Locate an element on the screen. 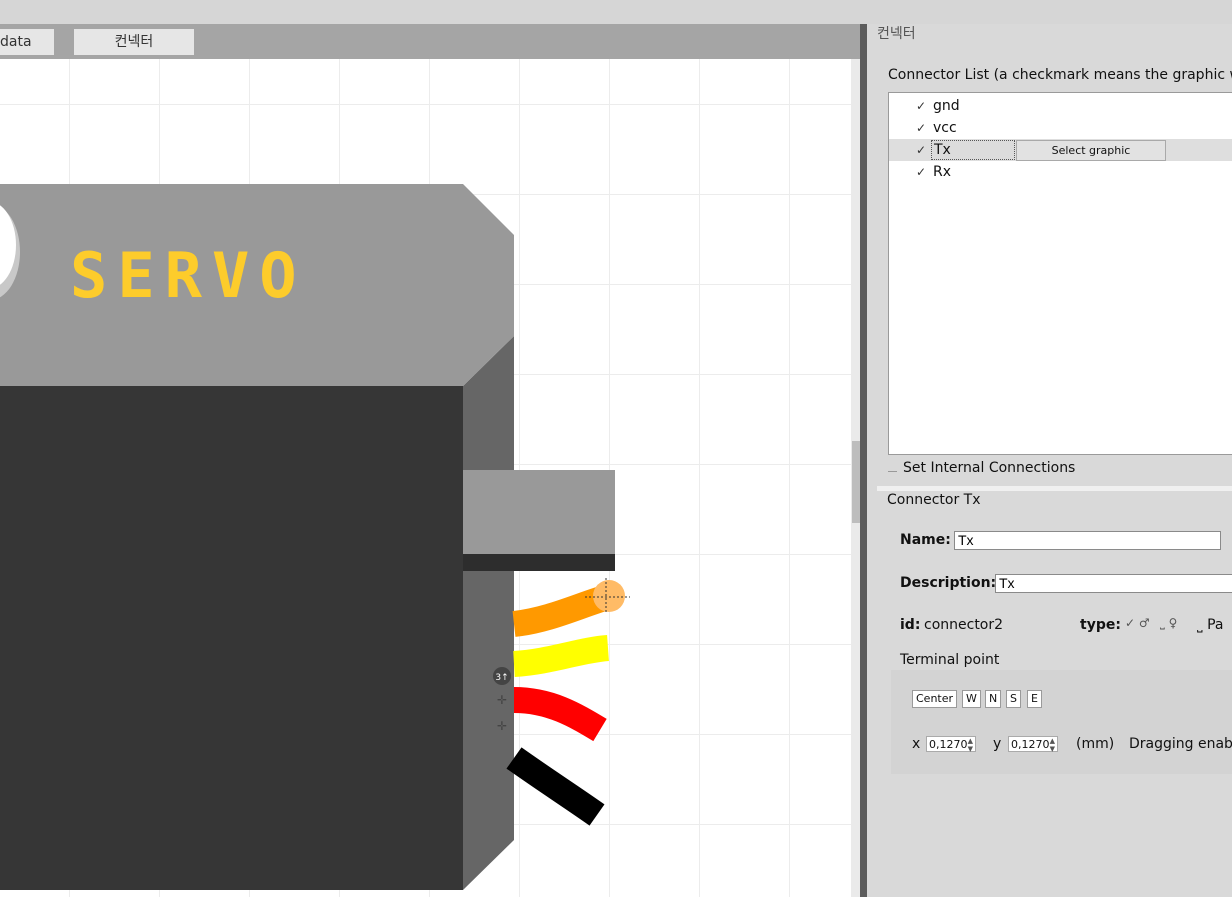 The height and width of the screenshot is (897, 1232). id-value: connector2 is located at coordinates (964, 625).